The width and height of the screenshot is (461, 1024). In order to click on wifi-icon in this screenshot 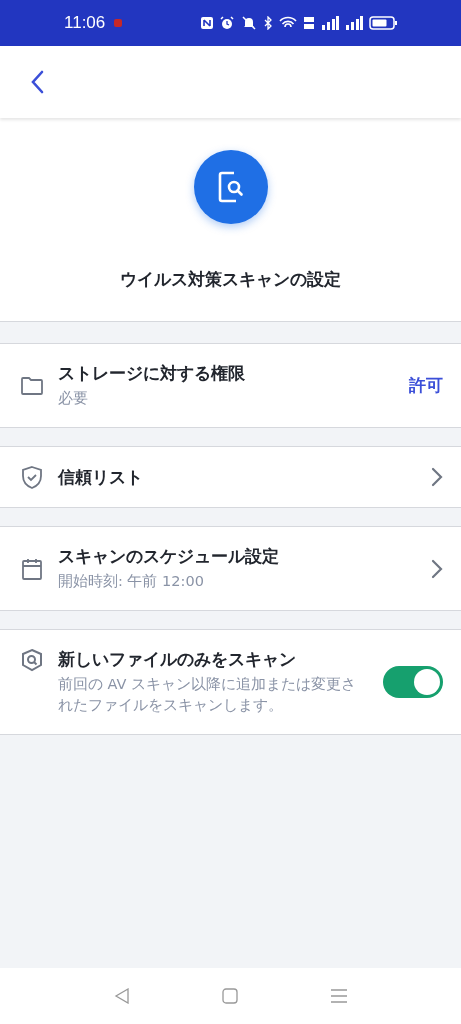, I will do `click(288, 23)`.